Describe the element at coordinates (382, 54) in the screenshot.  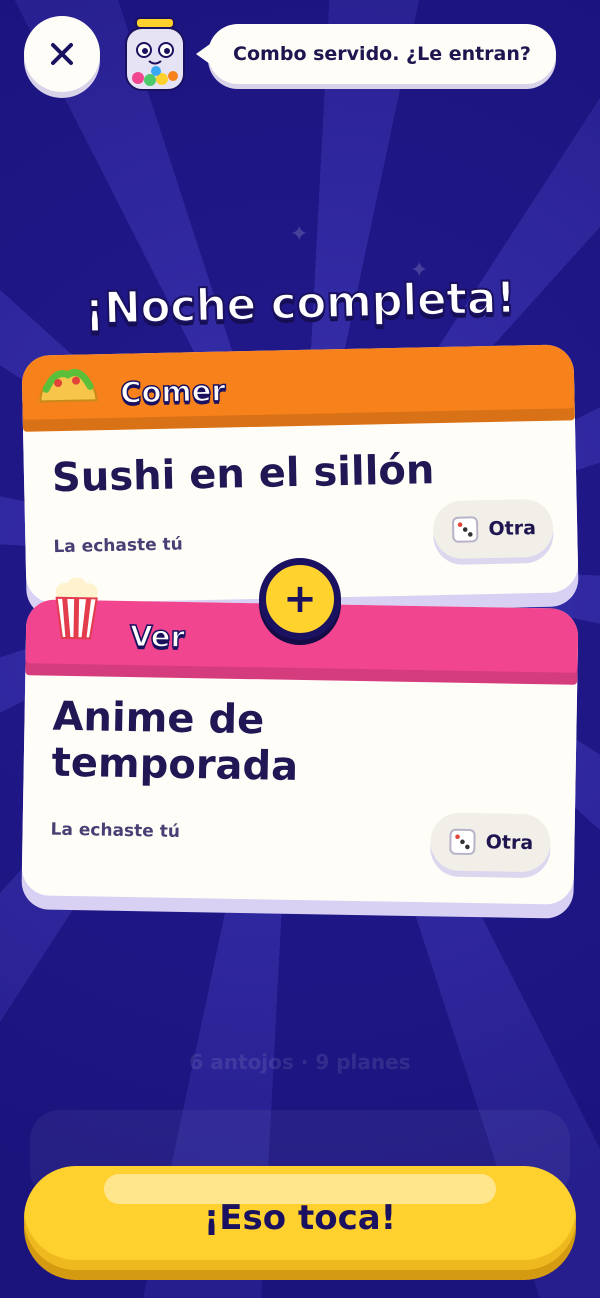
I see `speech-text: Combo servido. ¿Le entran?` at that location.